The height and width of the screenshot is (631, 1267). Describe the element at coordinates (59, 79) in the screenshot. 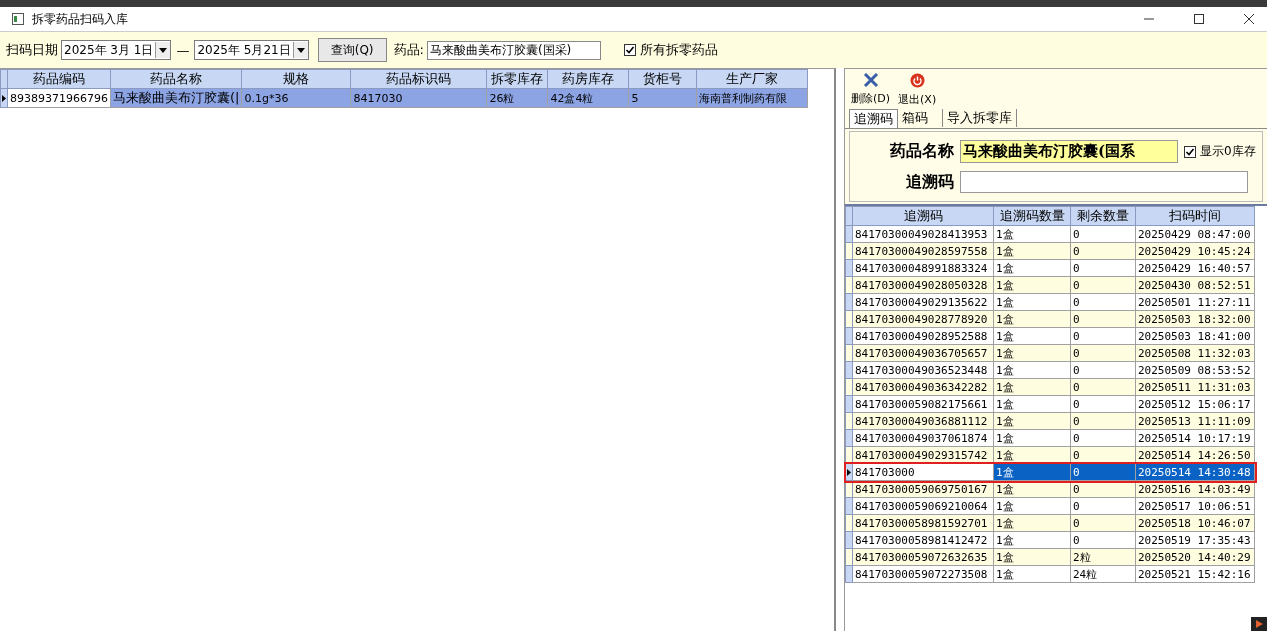

I see `column-header: 药品编码` at that location.